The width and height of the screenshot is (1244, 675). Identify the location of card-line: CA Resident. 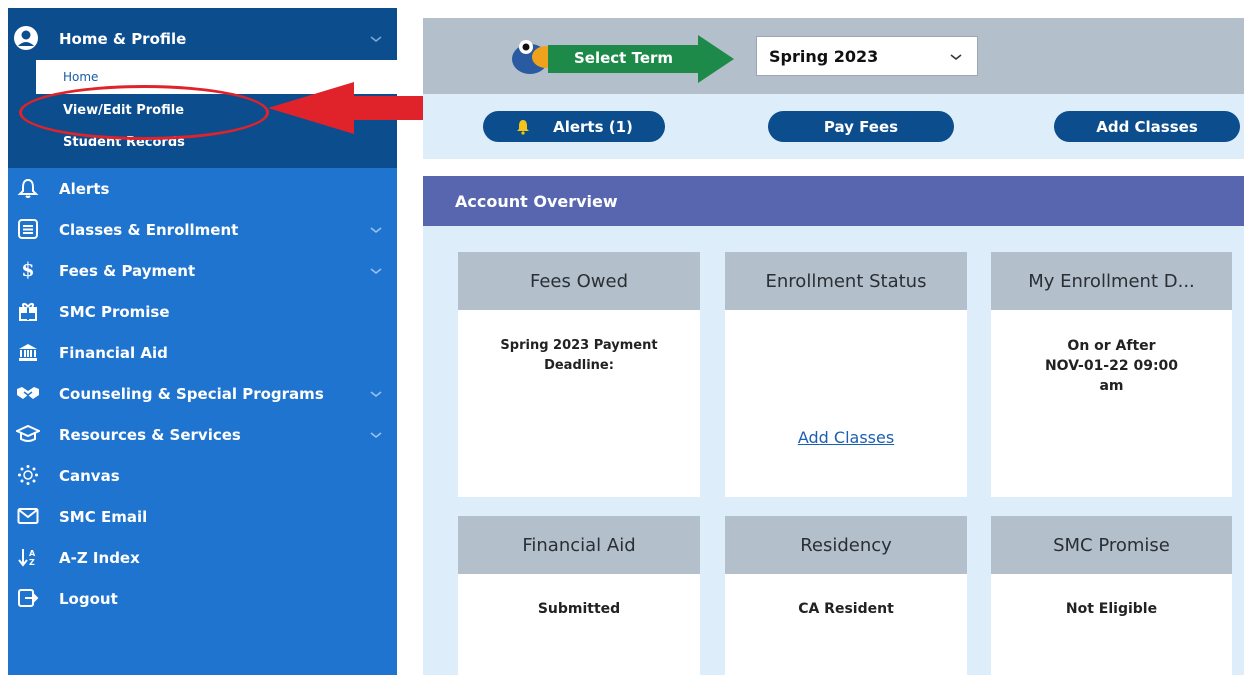
(846, 609).